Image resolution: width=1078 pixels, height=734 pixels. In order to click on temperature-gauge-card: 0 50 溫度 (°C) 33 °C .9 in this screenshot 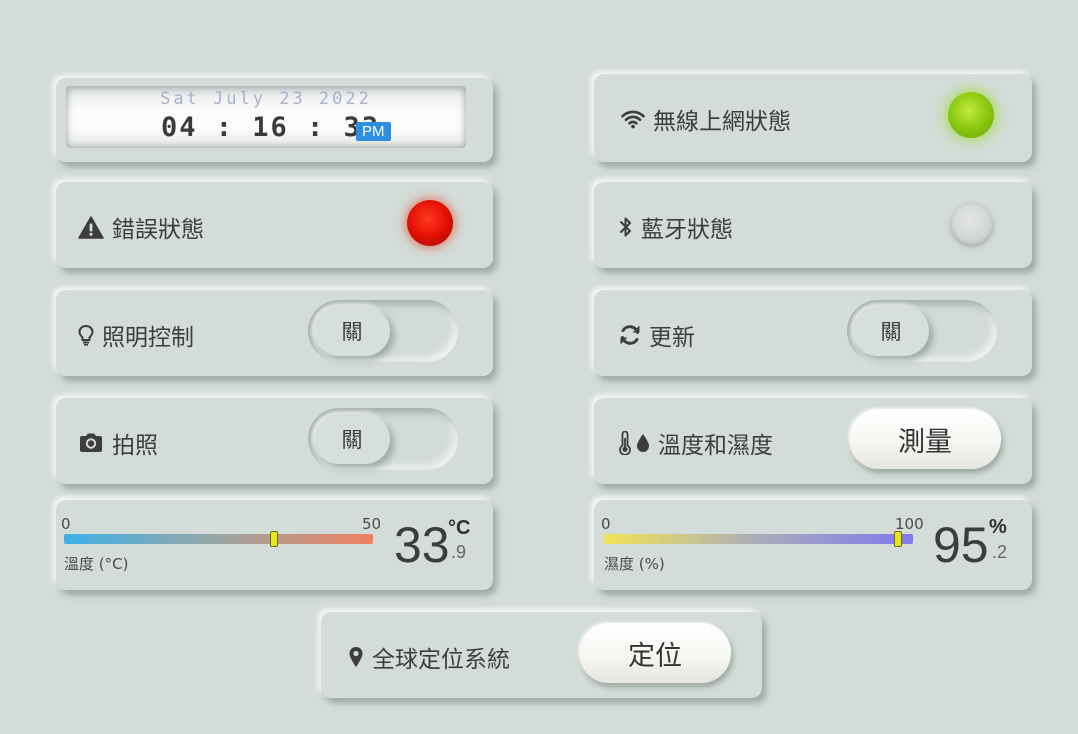, I will do `click(274, 545)`.